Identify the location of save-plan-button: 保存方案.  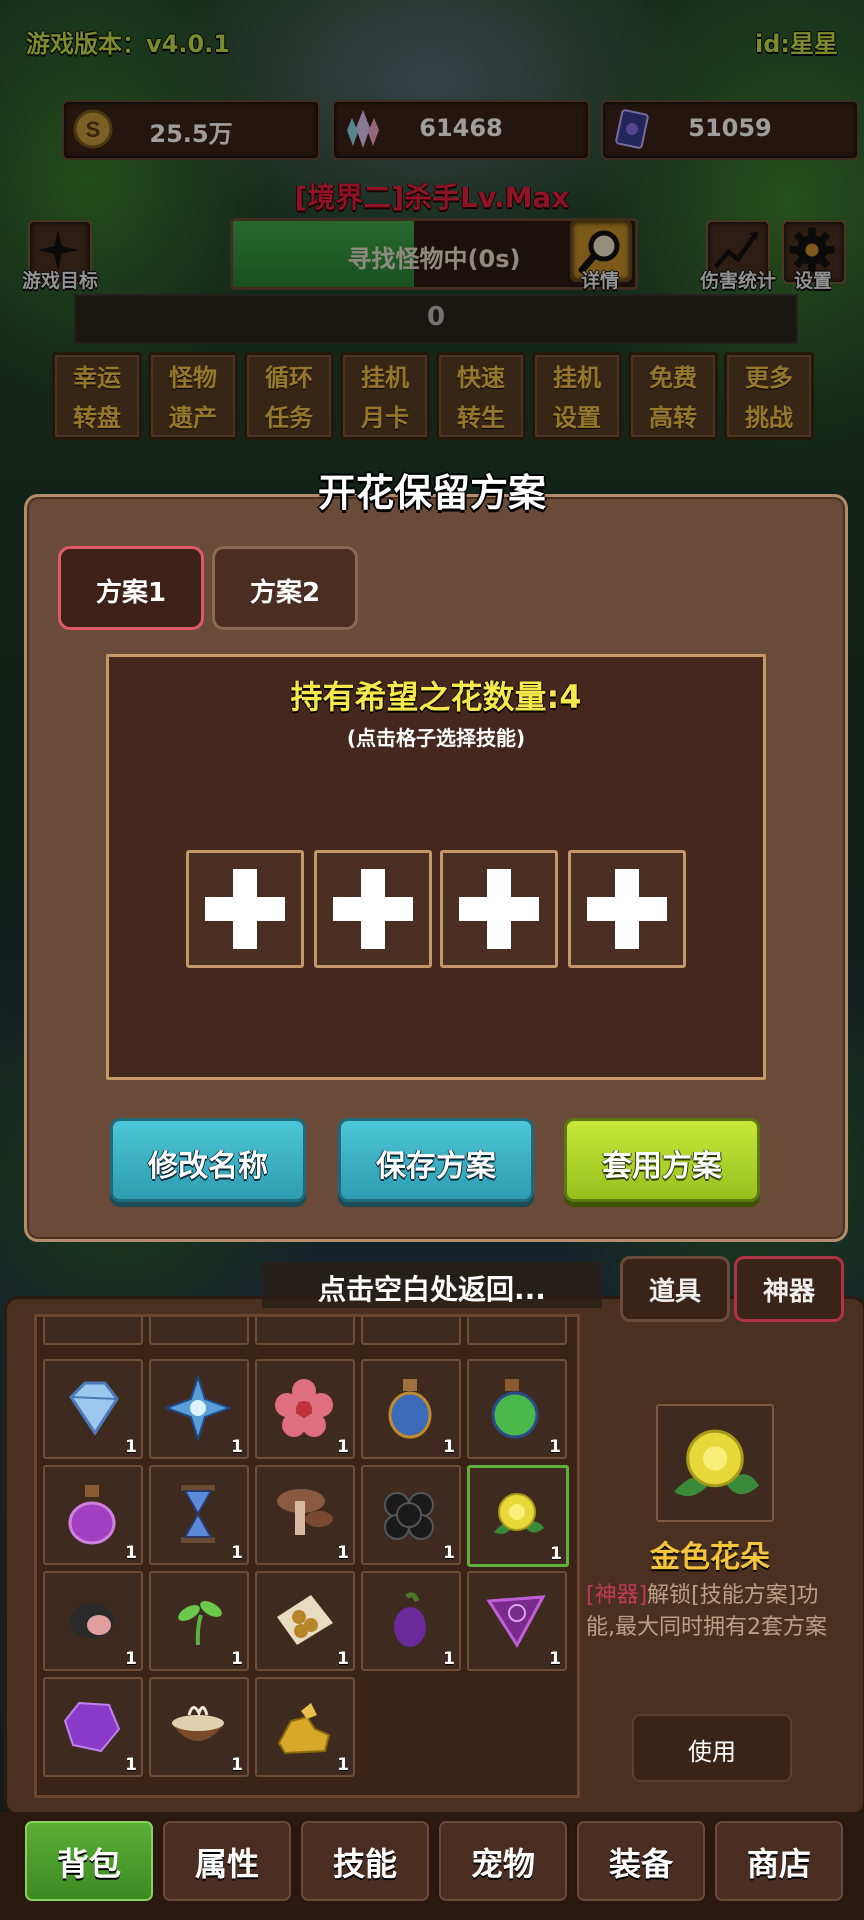
(436, 1160).